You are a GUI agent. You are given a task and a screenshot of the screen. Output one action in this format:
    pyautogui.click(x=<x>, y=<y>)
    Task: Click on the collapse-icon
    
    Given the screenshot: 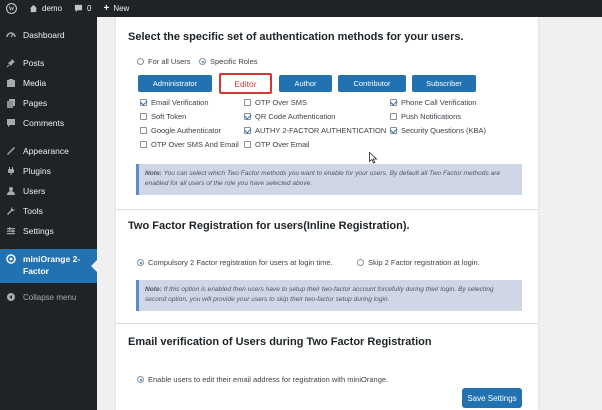 What is the action you would take?
    pyautogui.click(x=11, y=297)
    